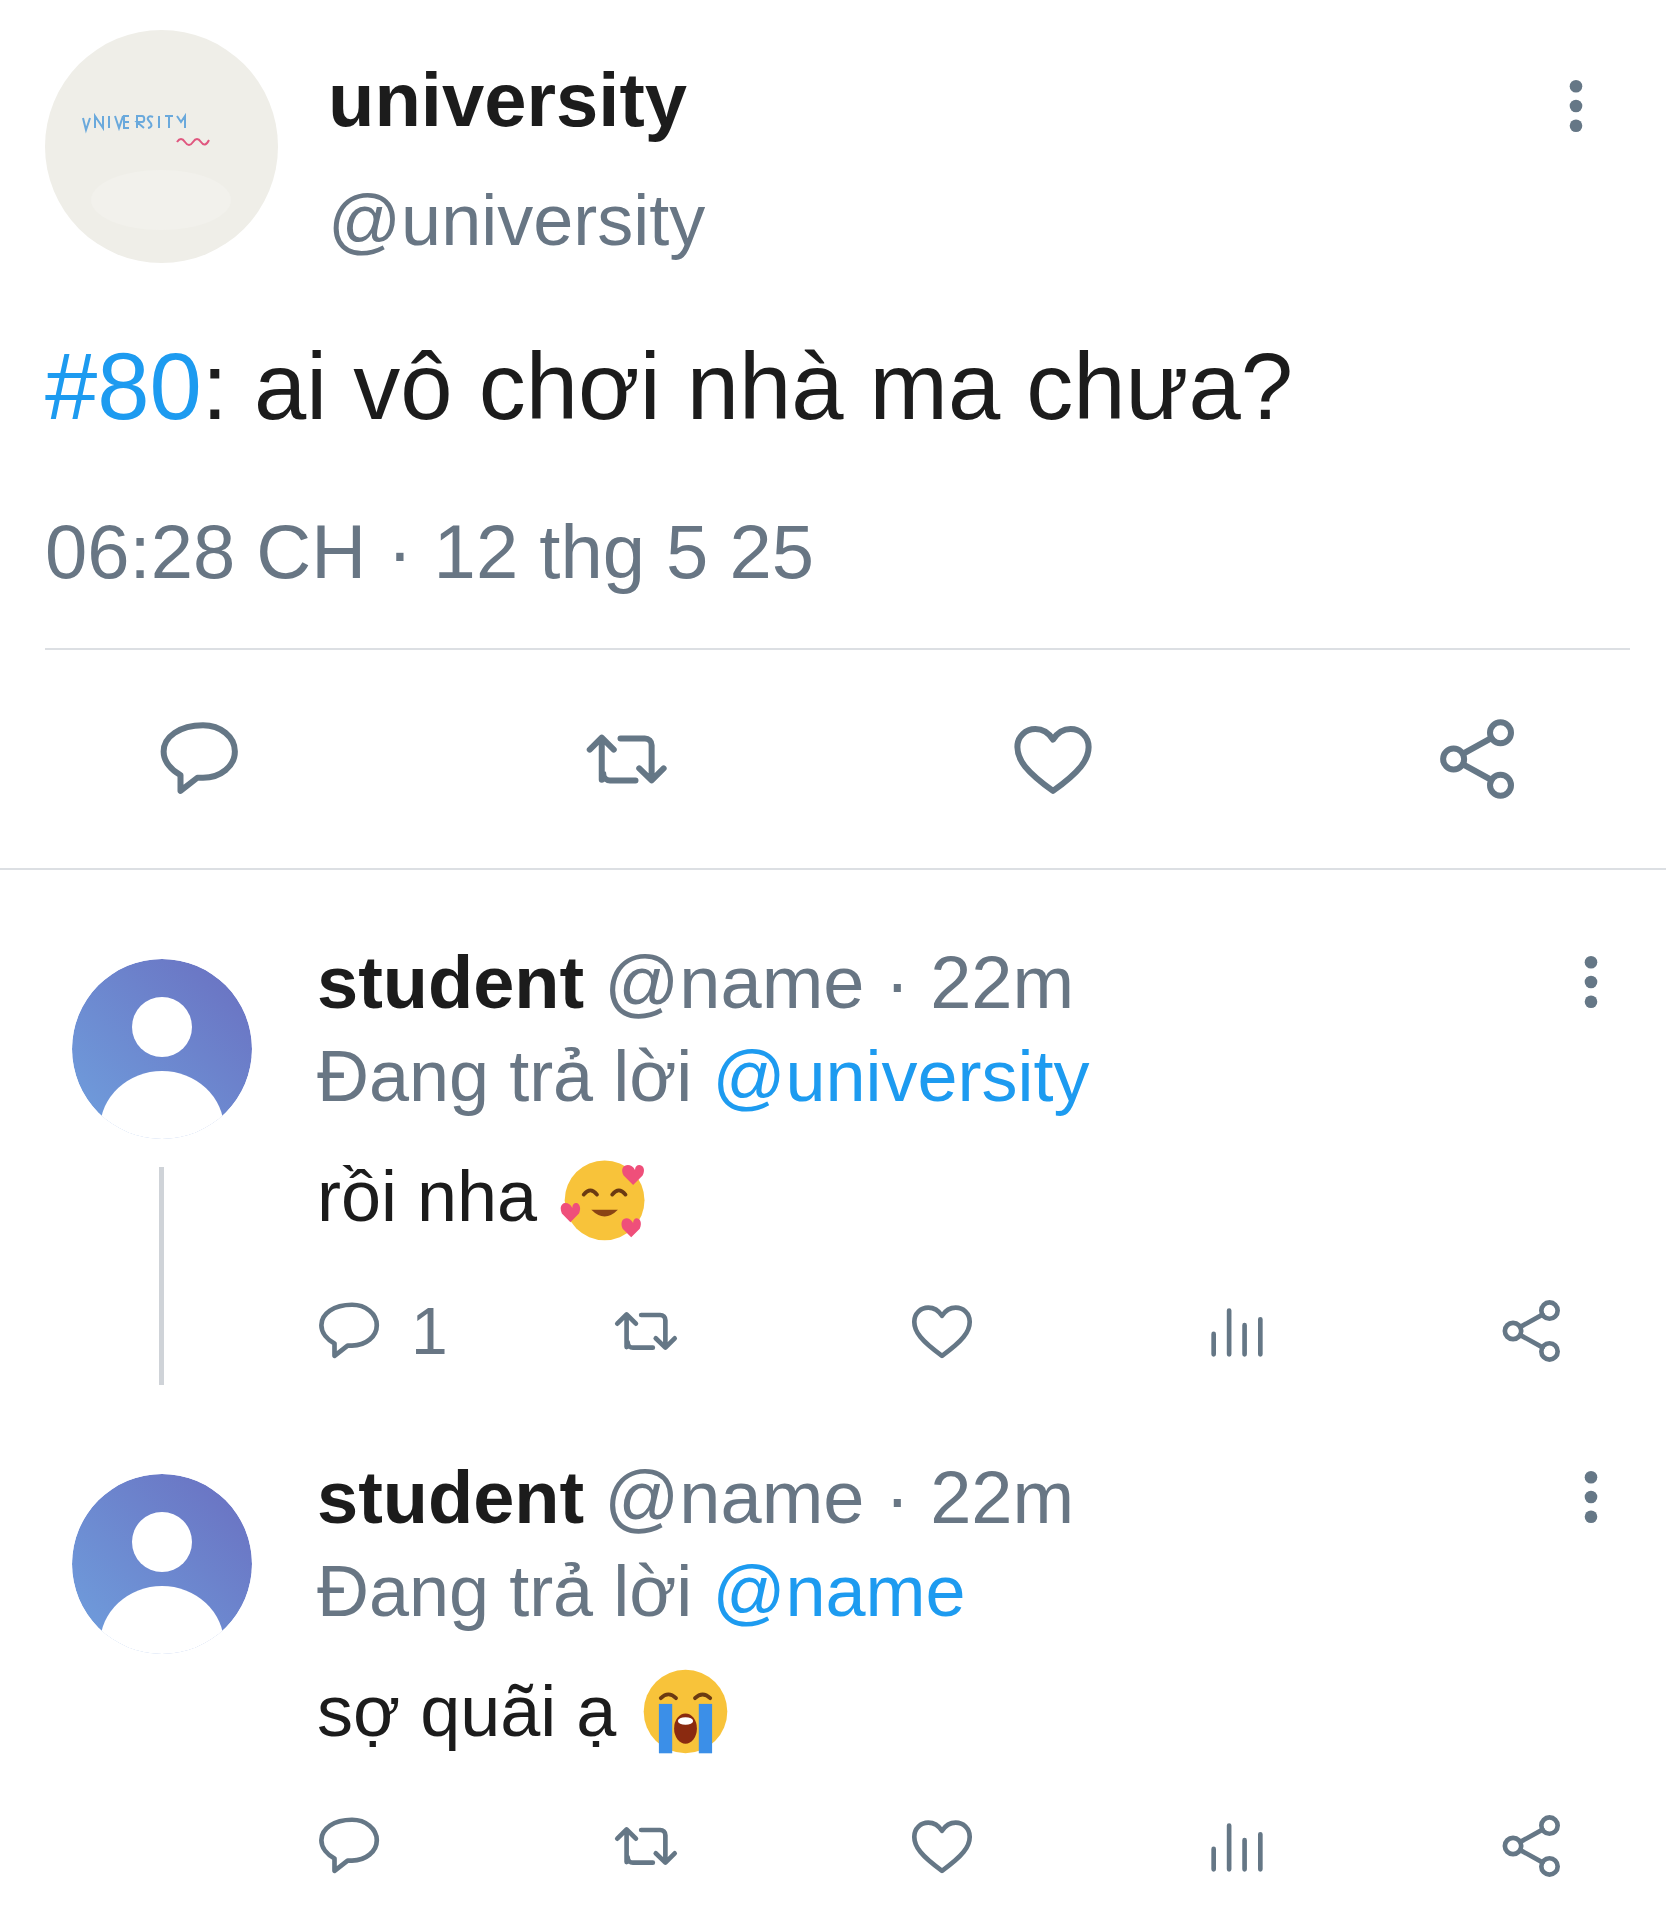 The image size is (1666, 1920). I want to click on mention-link: @university, so click(901, 1076).